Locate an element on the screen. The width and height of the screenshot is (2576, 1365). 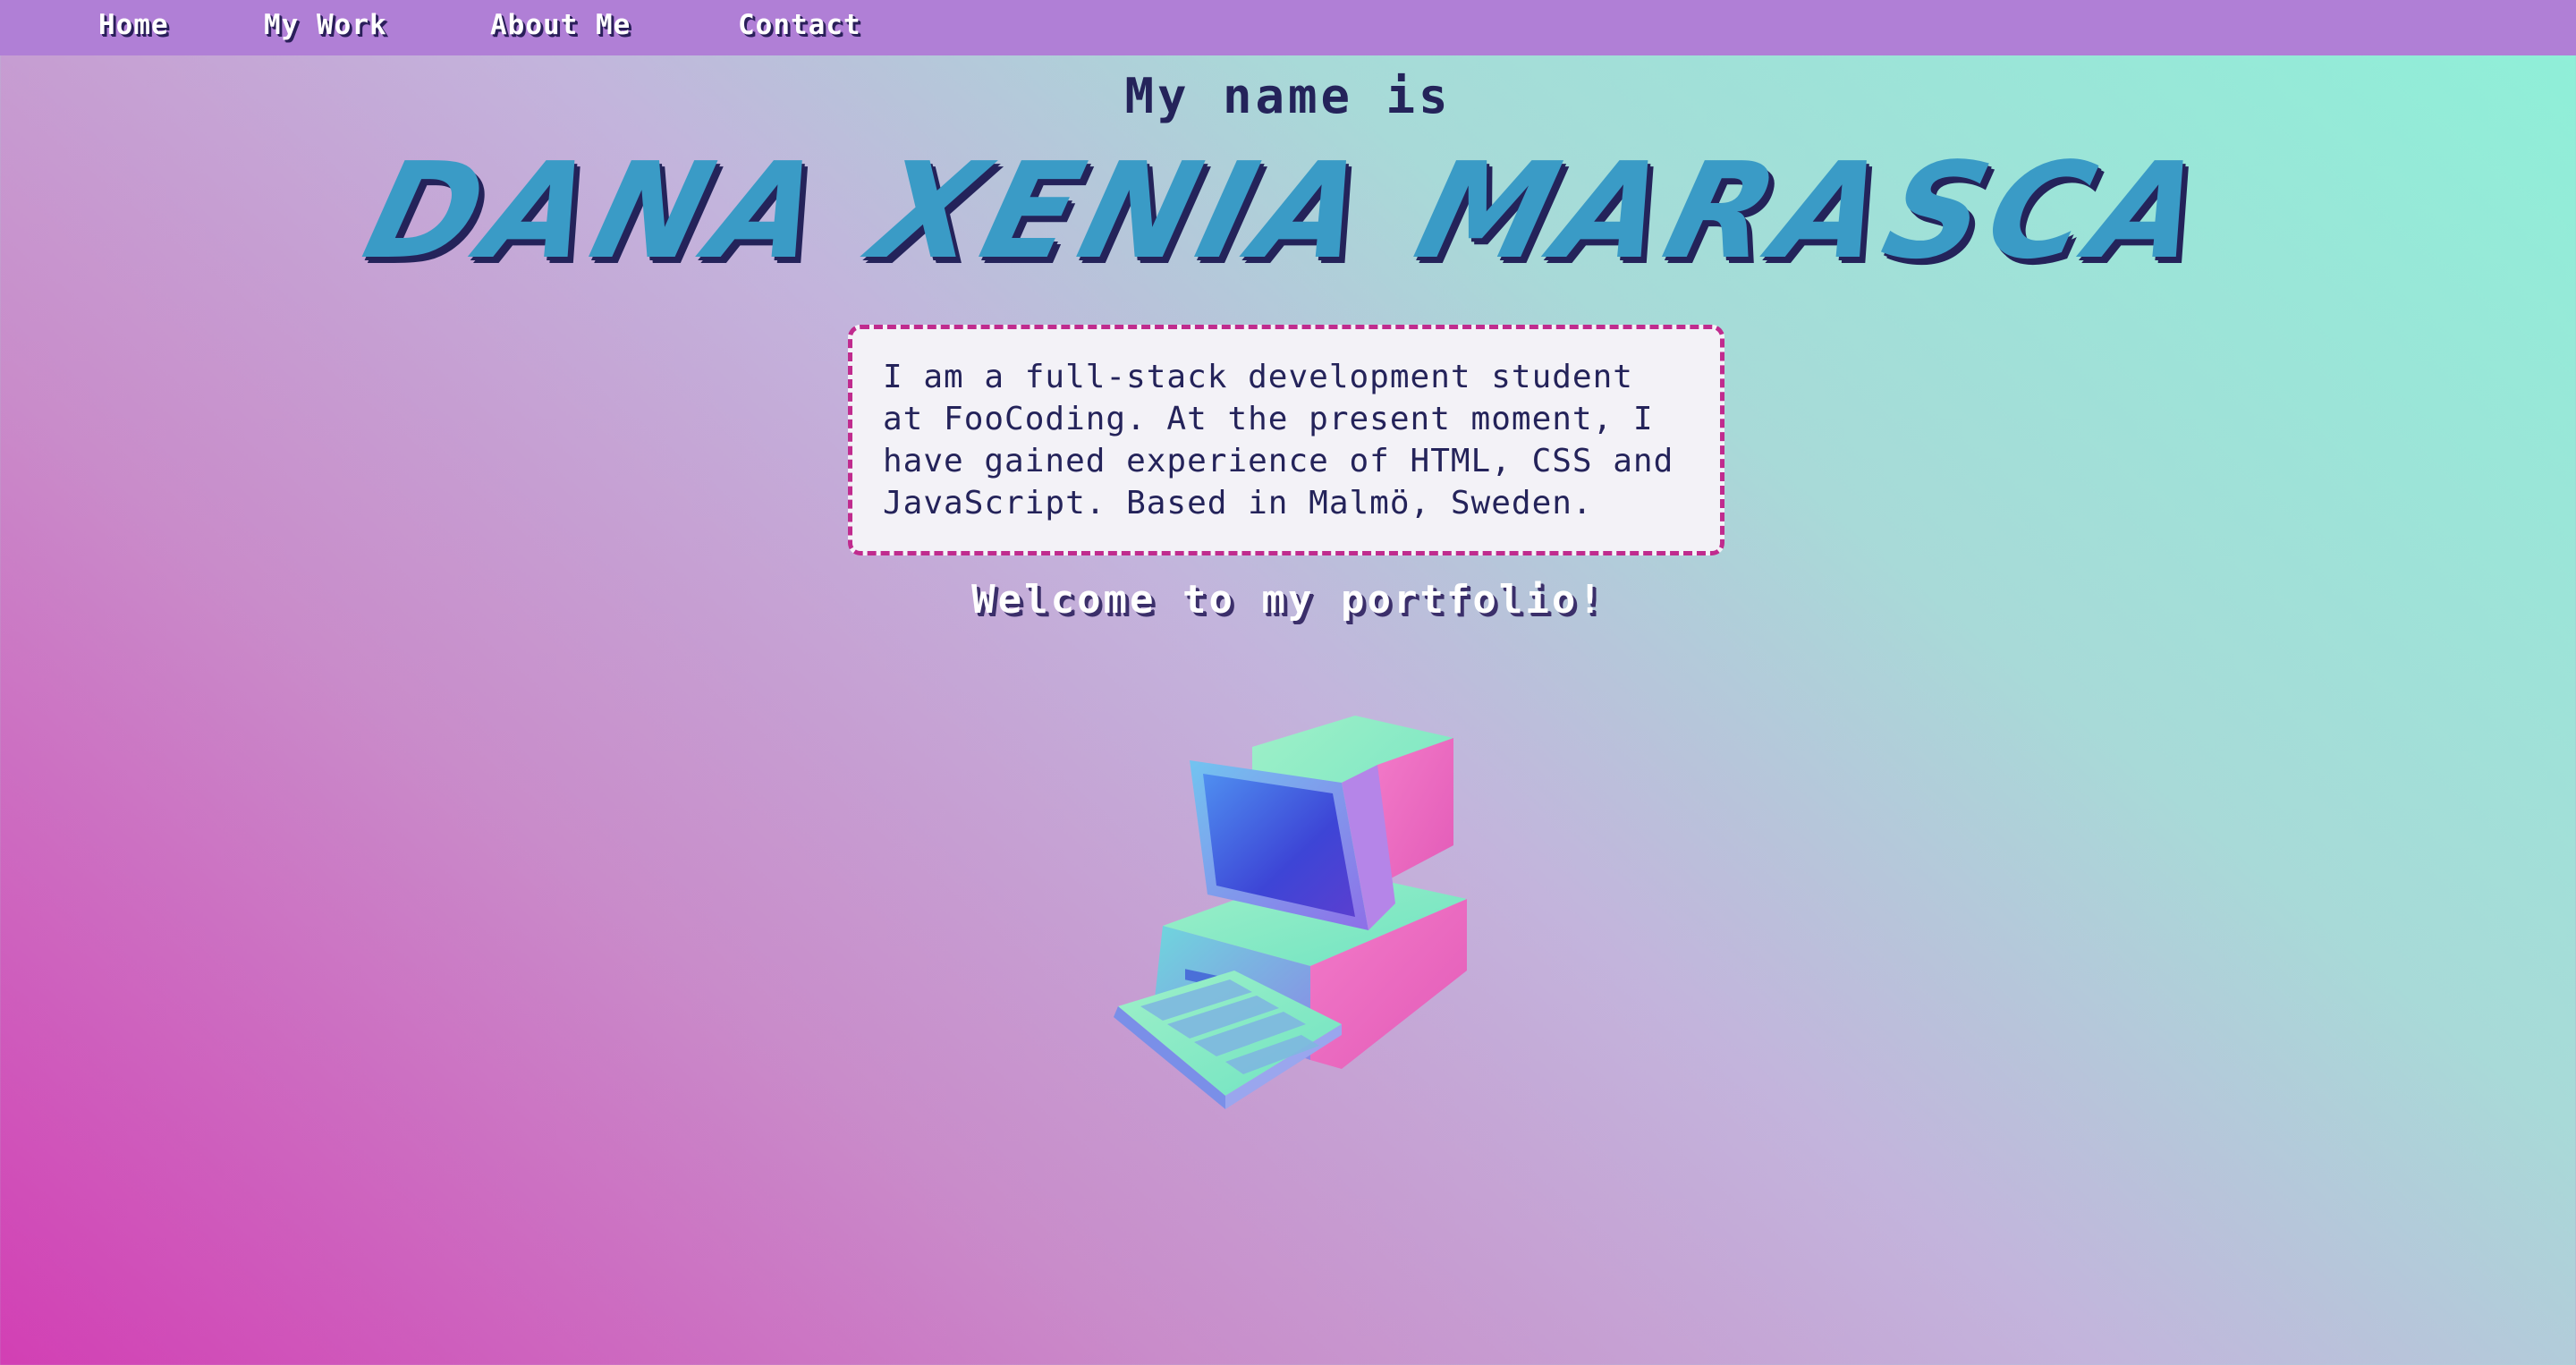
nav-link-about-me: About Me is located at coordinates (560, 25).